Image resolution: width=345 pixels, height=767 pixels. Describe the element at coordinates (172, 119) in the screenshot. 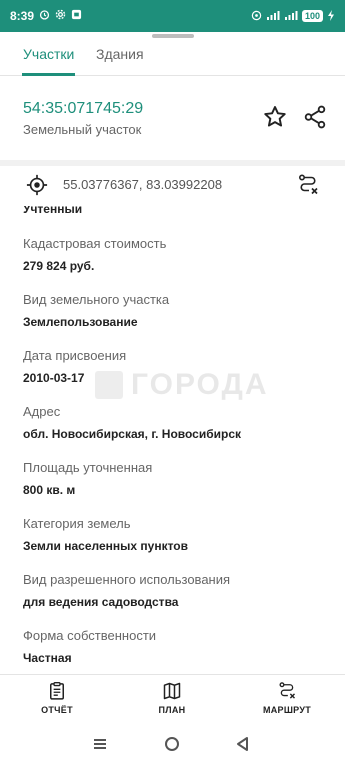

I see `parcel-header: 54:35:071745:29 Земельный участок` at that location.